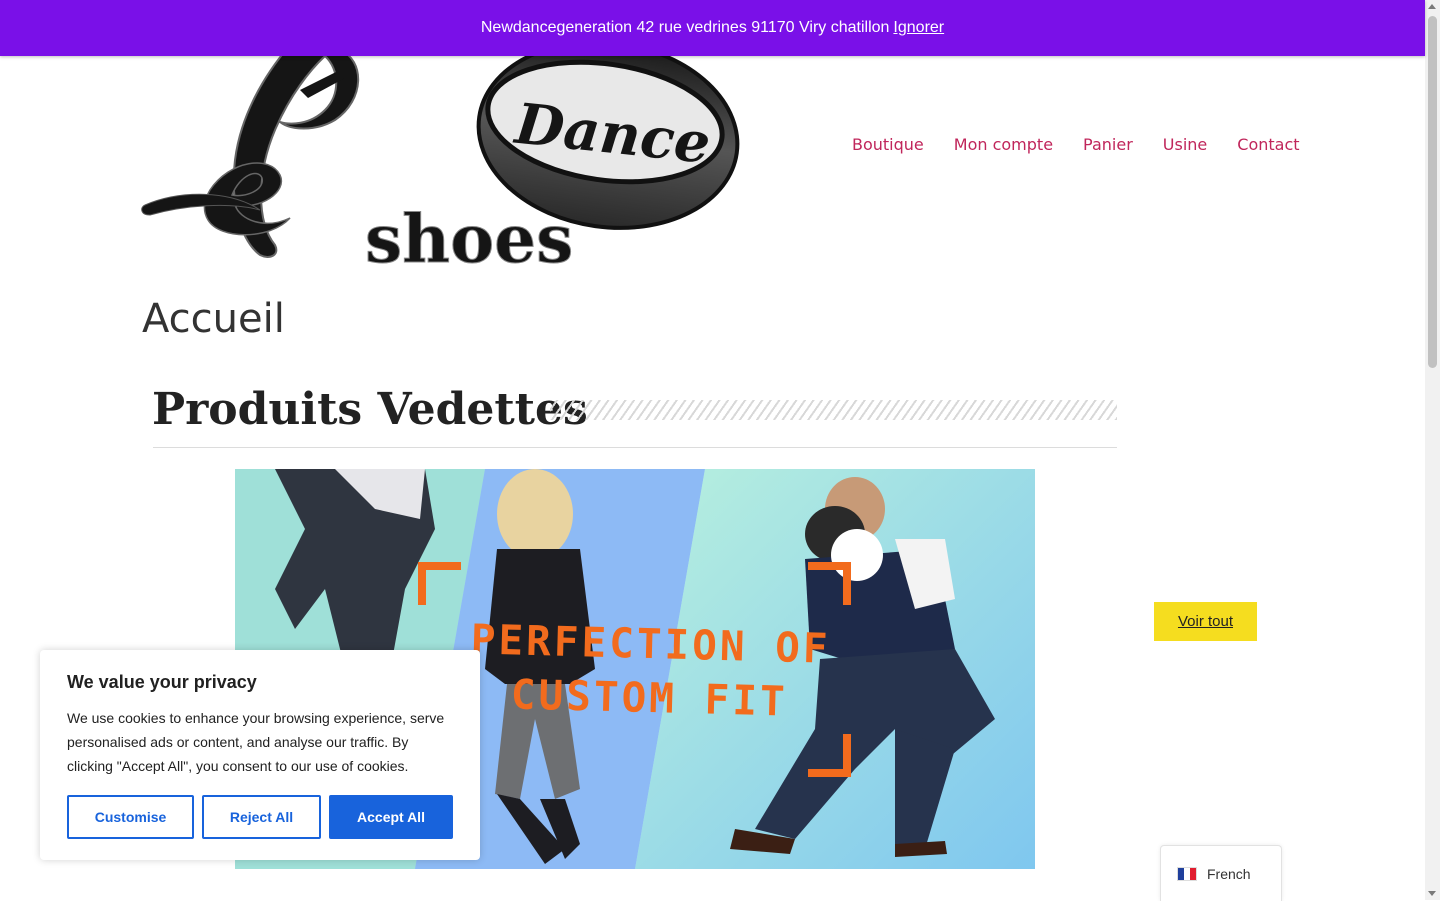  I want to click on dismiss-notice-link: Ignorer, so click(918, 28).